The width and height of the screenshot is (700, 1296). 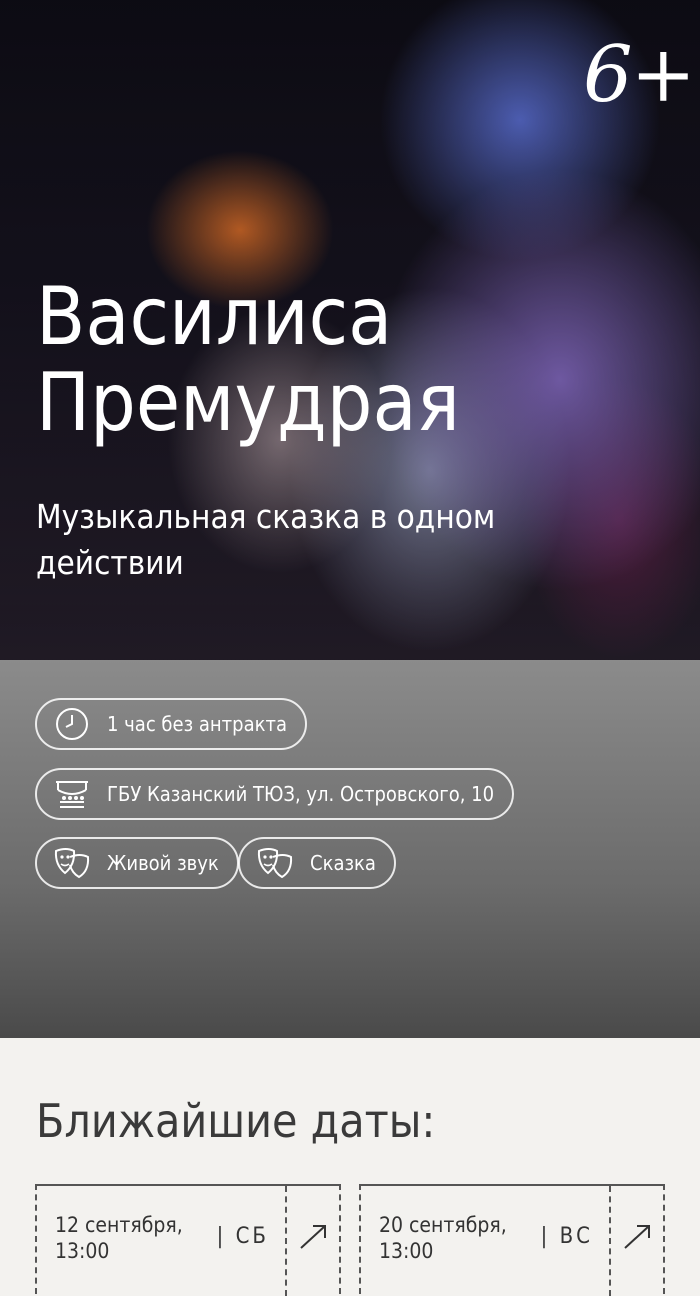 What do you see at coordinates (443, 1238) in the screenshot?
I see `ticket-date: 20 сентября, 13:00` at bounding box center [443, 1238].